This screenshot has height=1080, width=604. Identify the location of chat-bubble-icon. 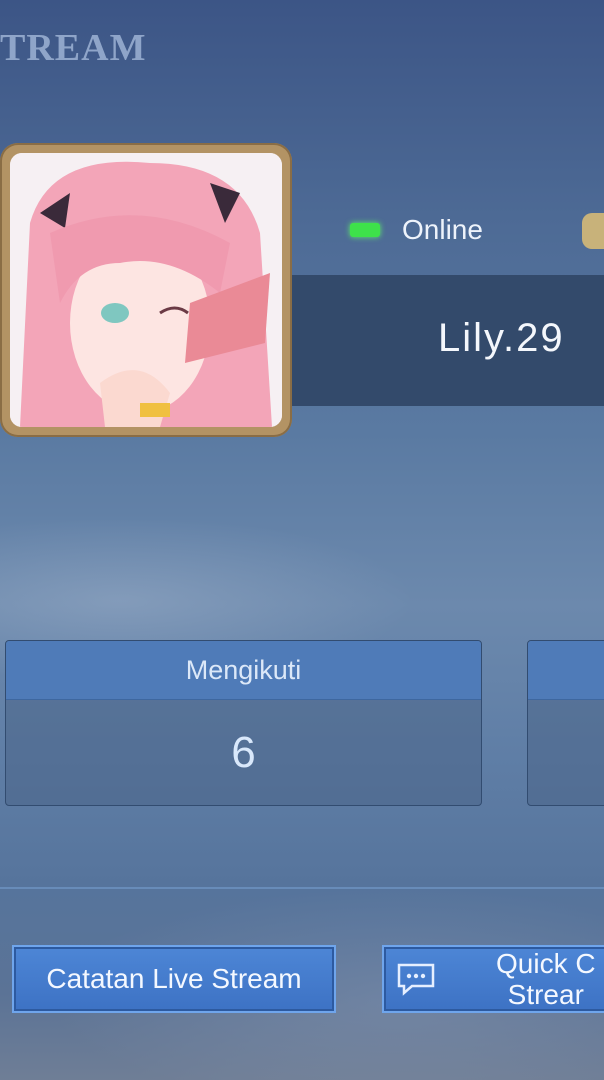
(416, 979).